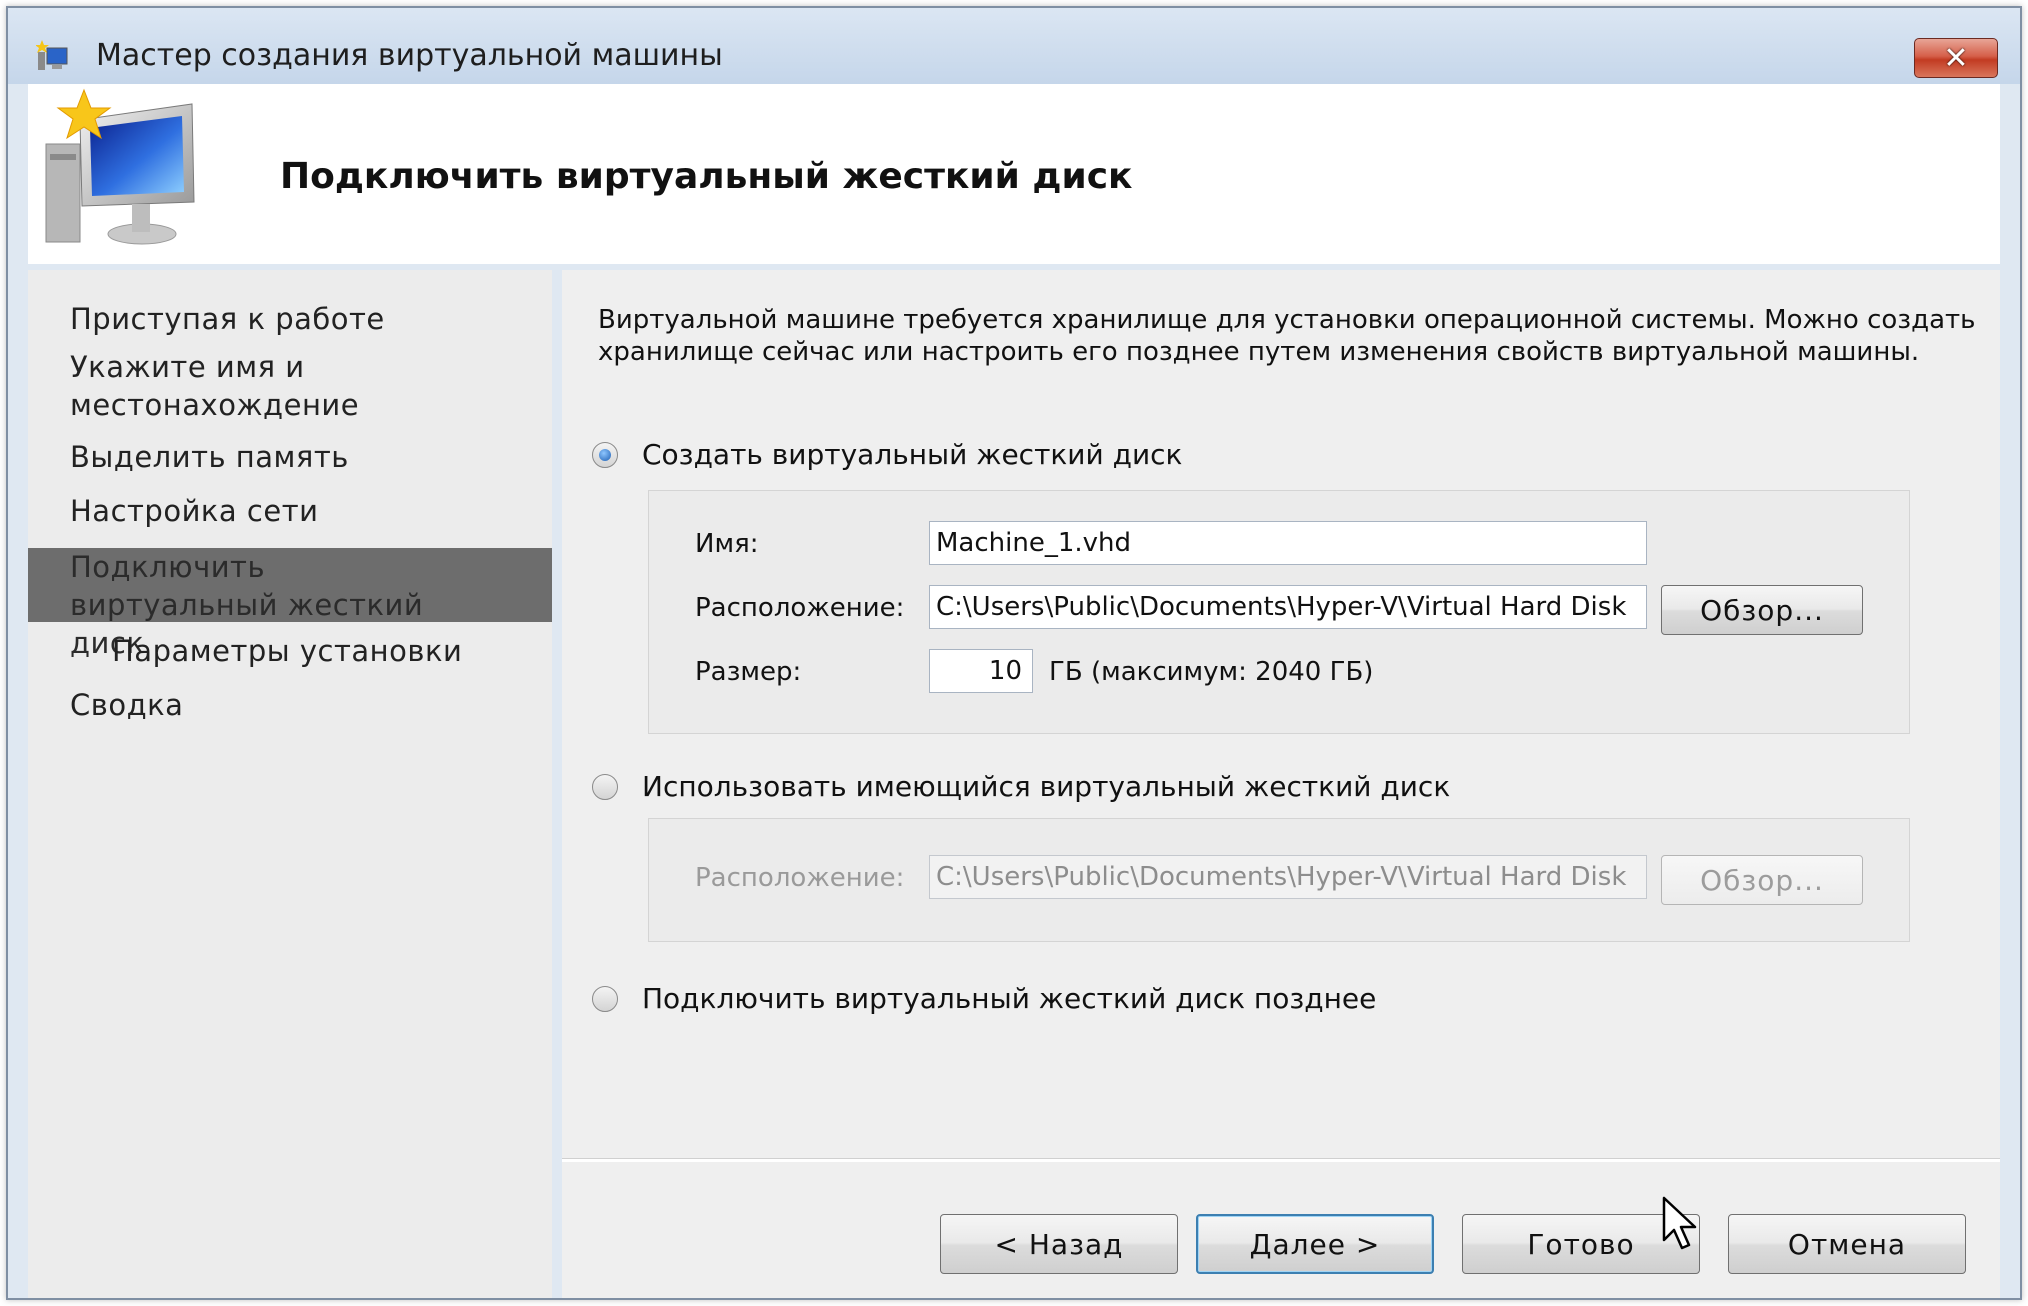 The height and width of the screenshot is (1306, 2028). I want to click on nav-step-label: Приступая к работе, so click(227, 319).